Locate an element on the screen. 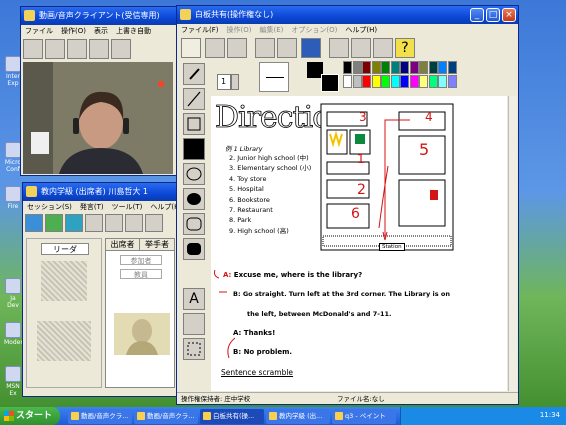 This screenshot has width=566, height=425. filled-rectangle-tool-button is located at coordinates (194, 149).